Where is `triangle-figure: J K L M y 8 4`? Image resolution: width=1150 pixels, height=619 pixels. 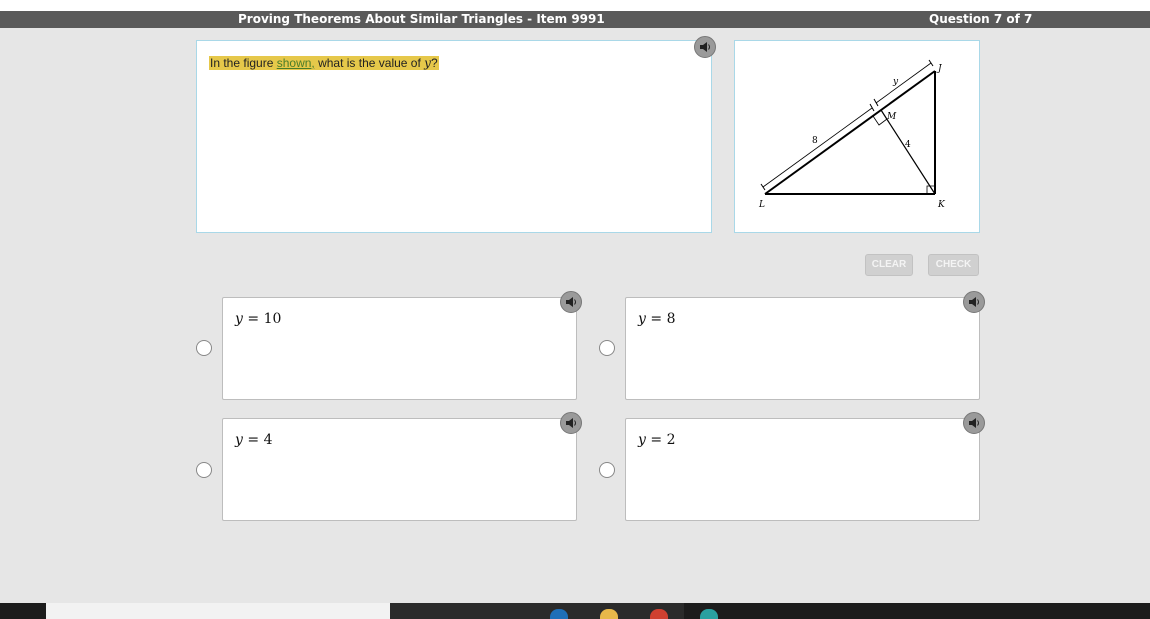 triangle-figure: J K L M y 8 4 is located at coordinates (852, 134).